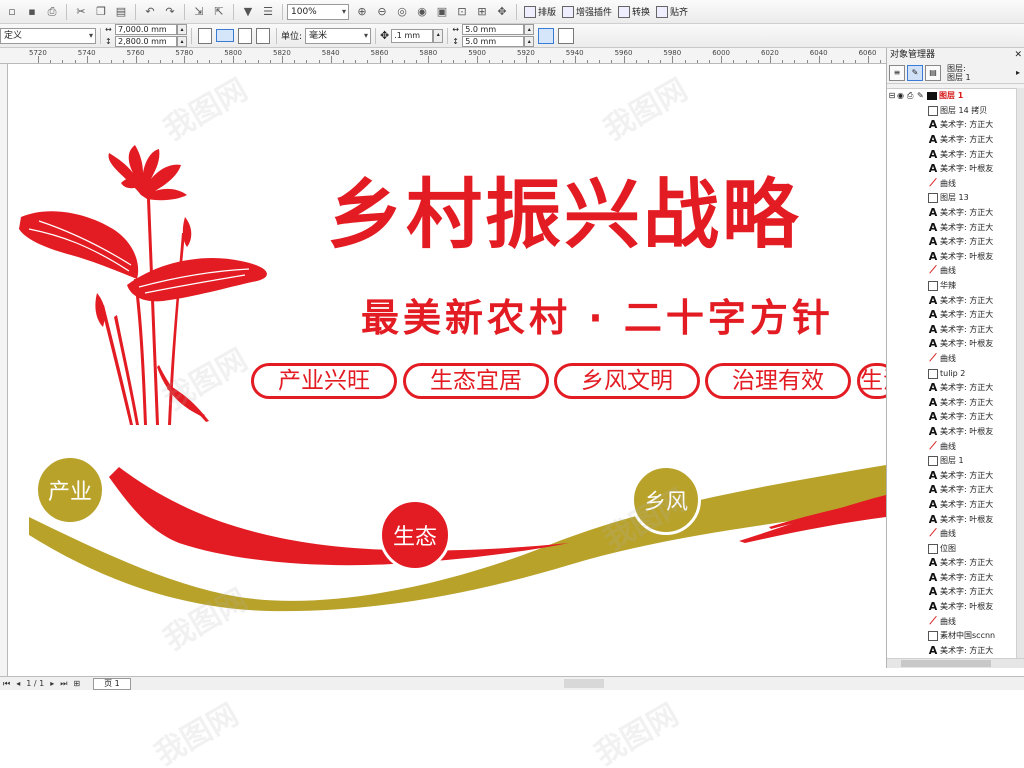  I want to click on add-page-icon: ⊞, so click(76, 683).